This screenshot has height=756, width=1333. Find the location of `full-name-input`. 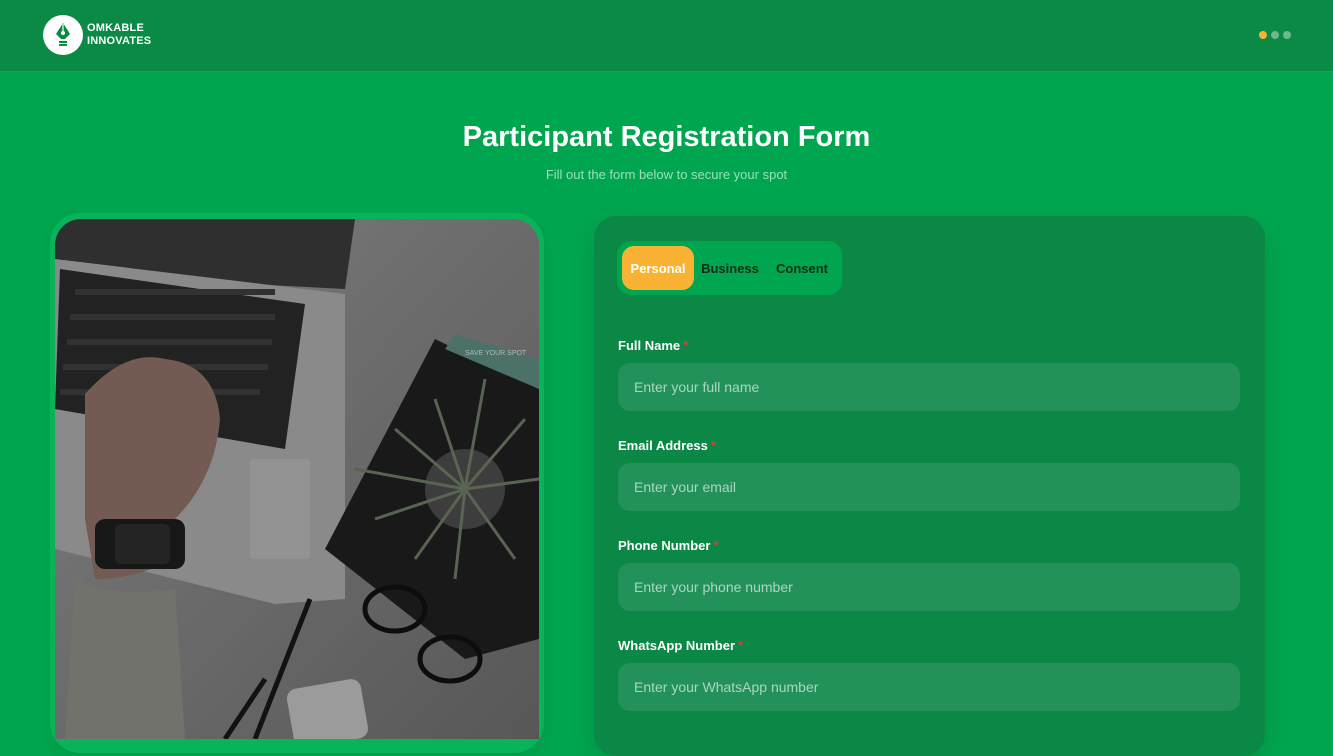

full-name-input is located at coordinates (929, 387).